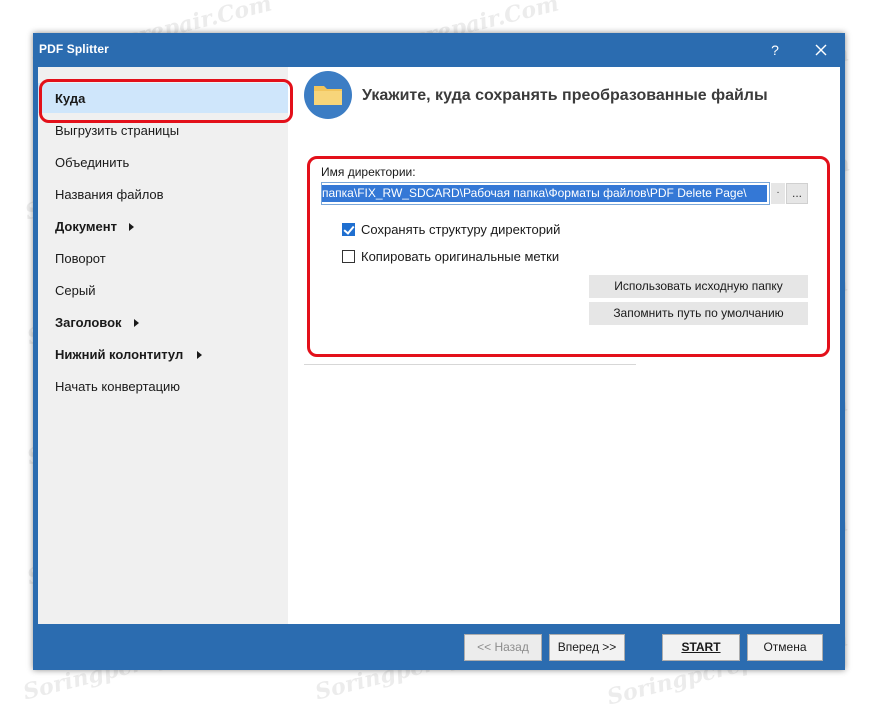 The image size is (878, 711). What do you see at coordinates (80, 258) in the screenshot?
I see `sidebar-item-label: Поворот` at bounding box center [80, 258].